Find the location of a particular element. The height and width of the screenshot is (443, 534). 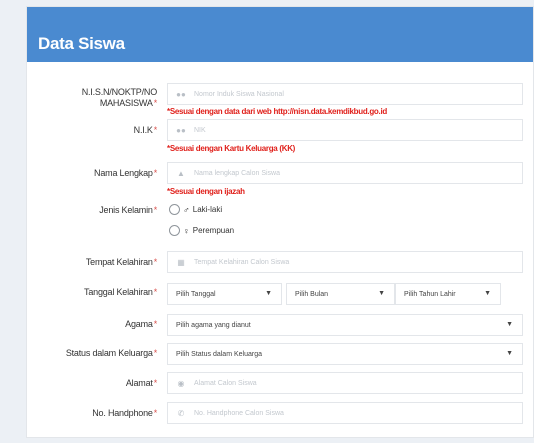

nik-label: N.I.K* is located at coordinates (145, 130).